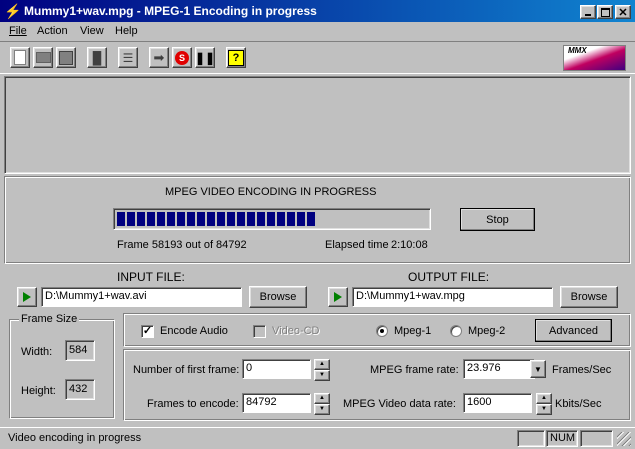 The image size is (635, 449). What do you see at coordinates (52, 31) in the screenshot?
I see `menu-action: Action` at bounding box center [52, 31].